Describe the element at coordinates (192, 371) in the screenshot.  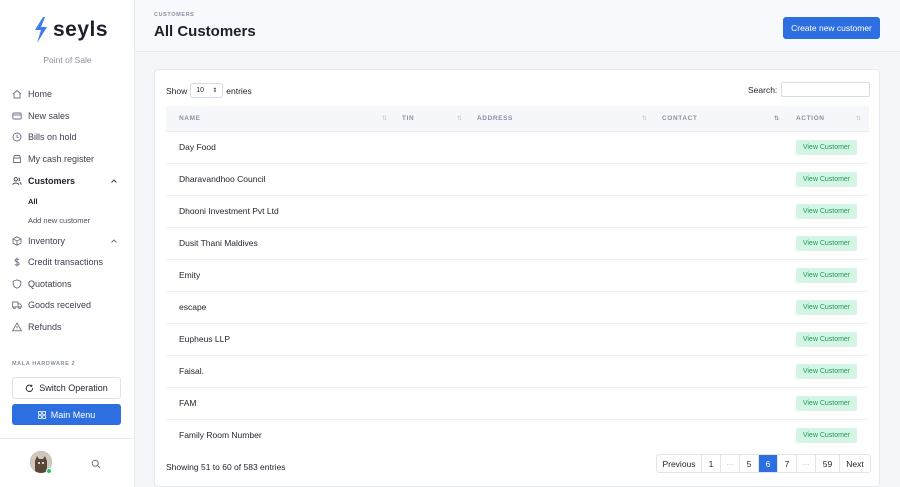
I see `customer-name: Faisal.` at that location.